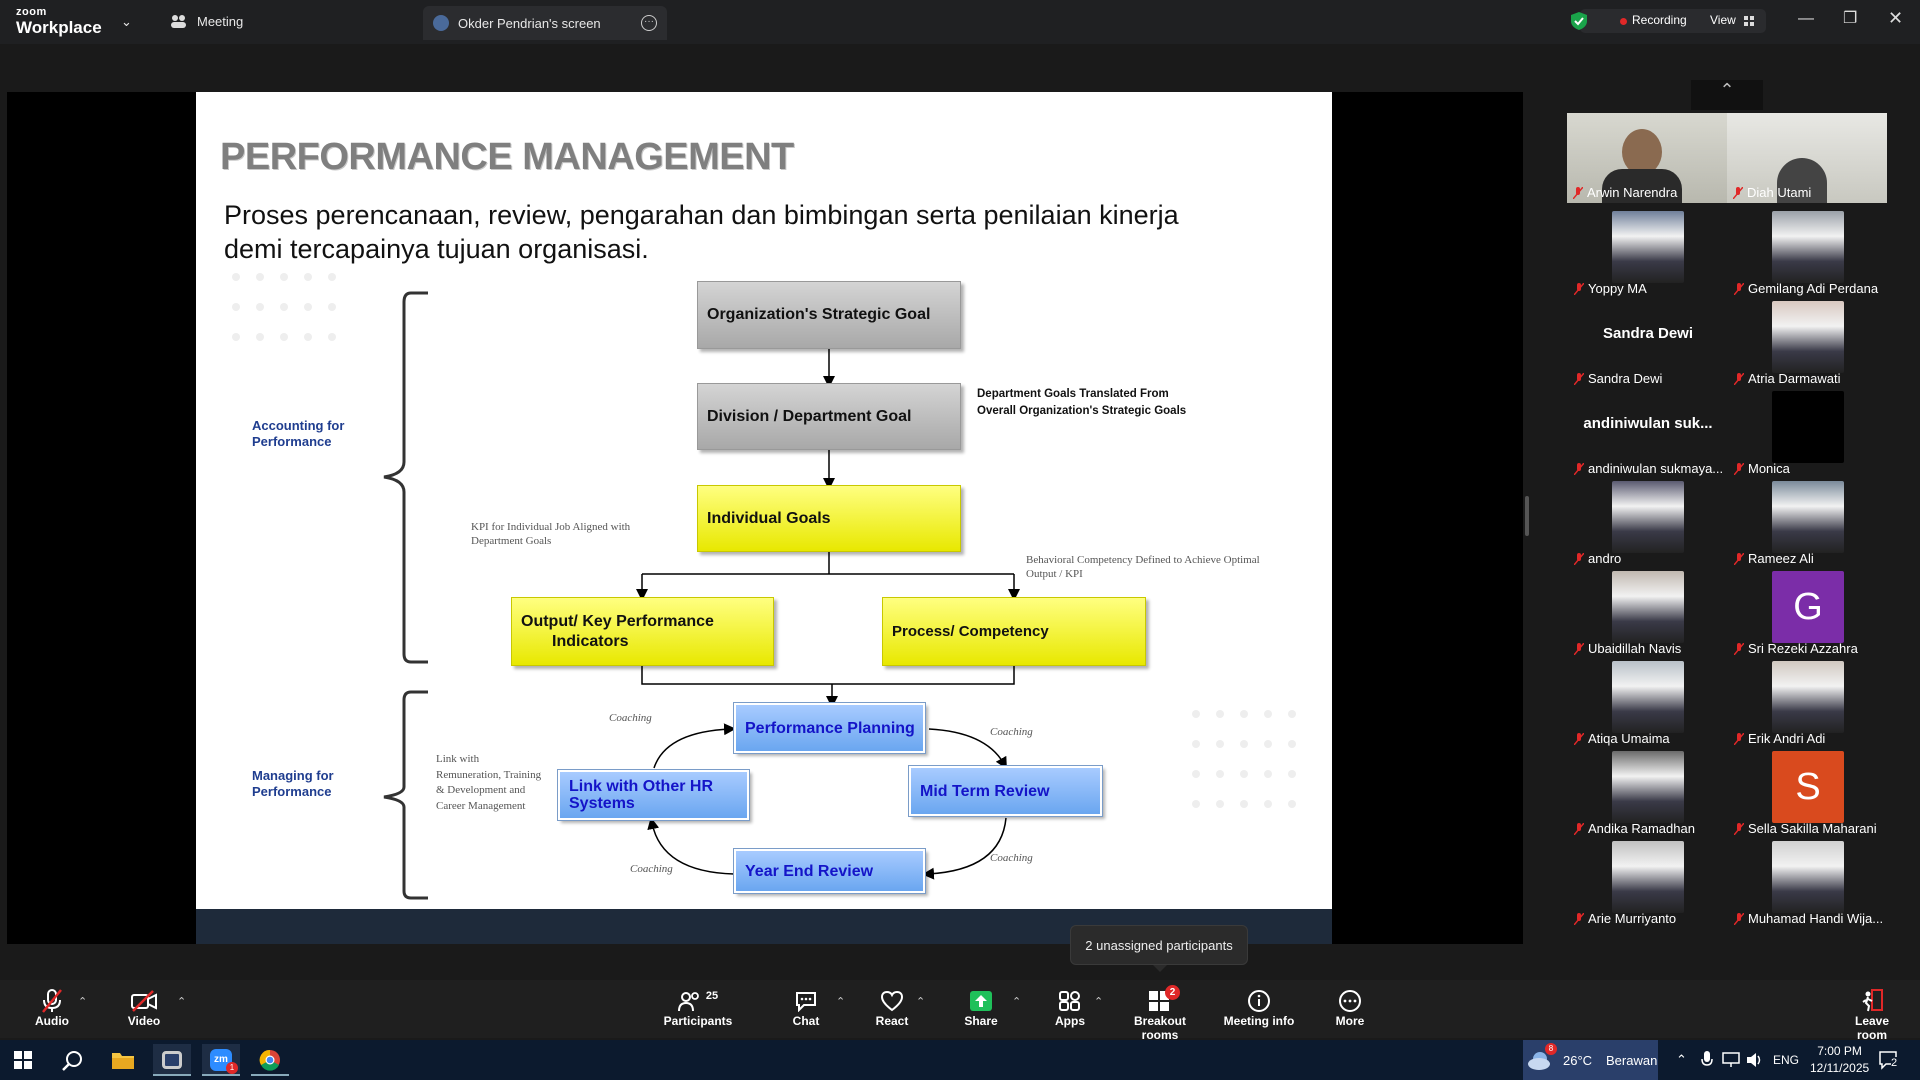 The width and height of the screenshot is (1920, 1080). Describe the element at coordinates (1850, 18) in the screenshot. I see `restore-button: ❐` at that location.